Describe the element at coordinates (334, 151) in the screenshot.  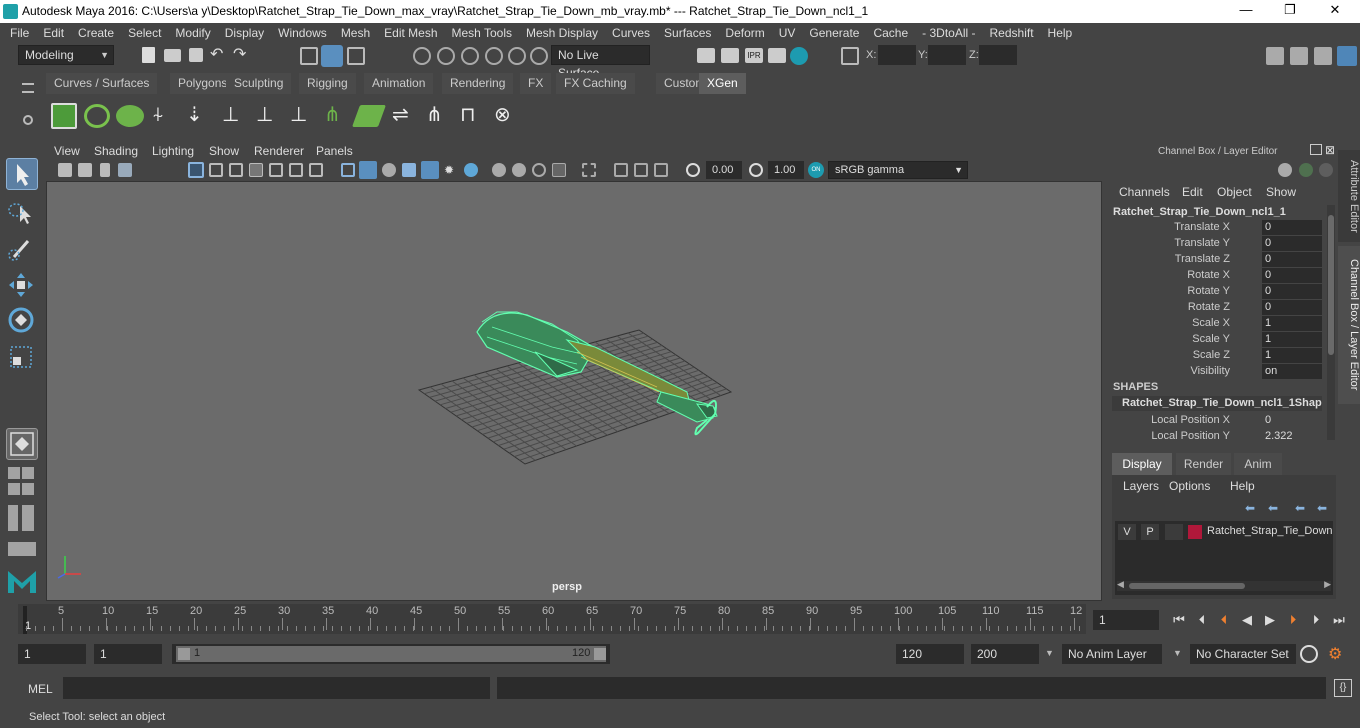
I see `viewport-menu-panels: Panels` at that location.